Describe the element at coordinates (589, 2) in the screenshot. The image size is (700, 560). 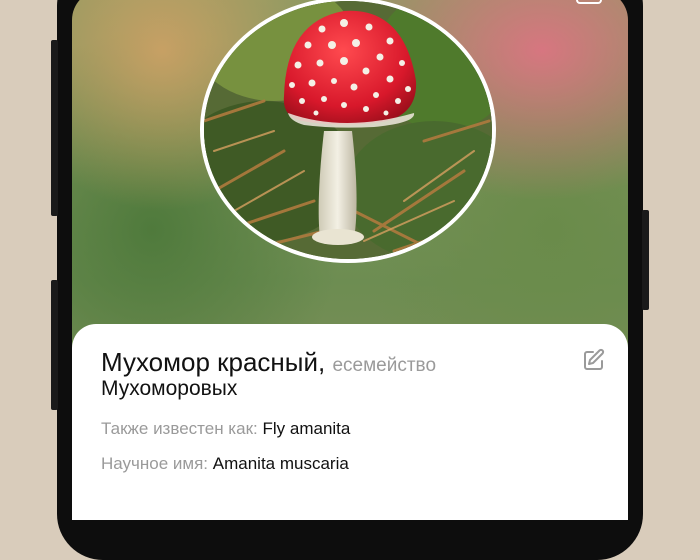
I see `copy-icon` at that location.